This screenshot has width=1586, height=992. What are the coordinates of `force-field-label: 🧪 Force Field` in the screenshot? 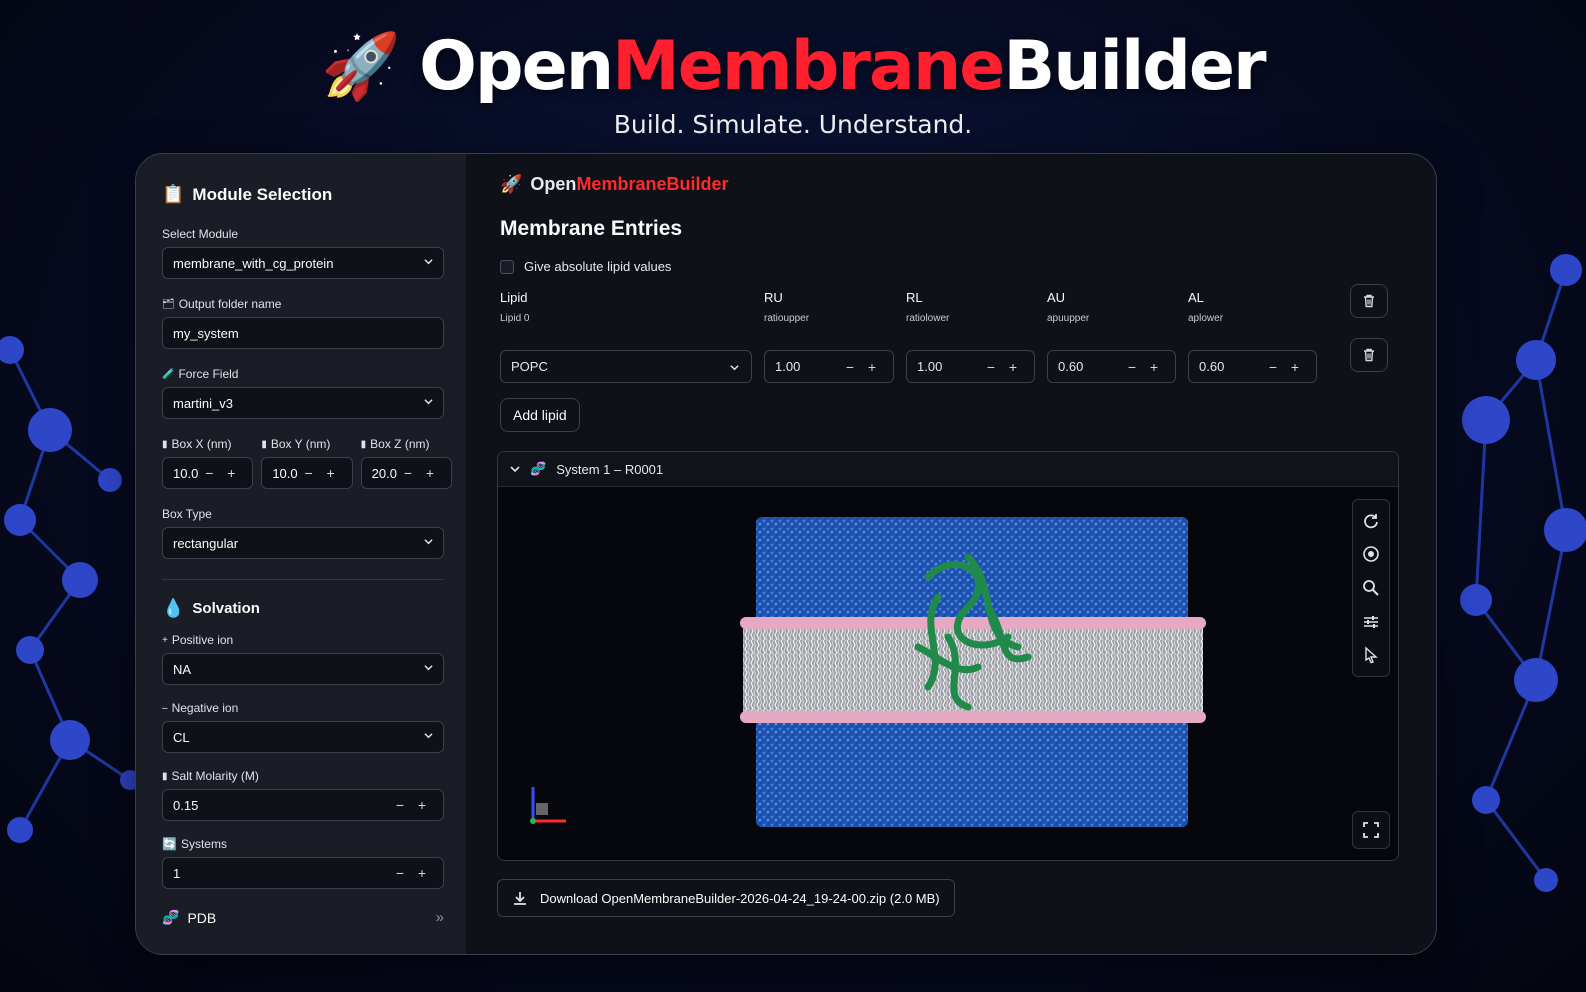 It's located at (200, 374).